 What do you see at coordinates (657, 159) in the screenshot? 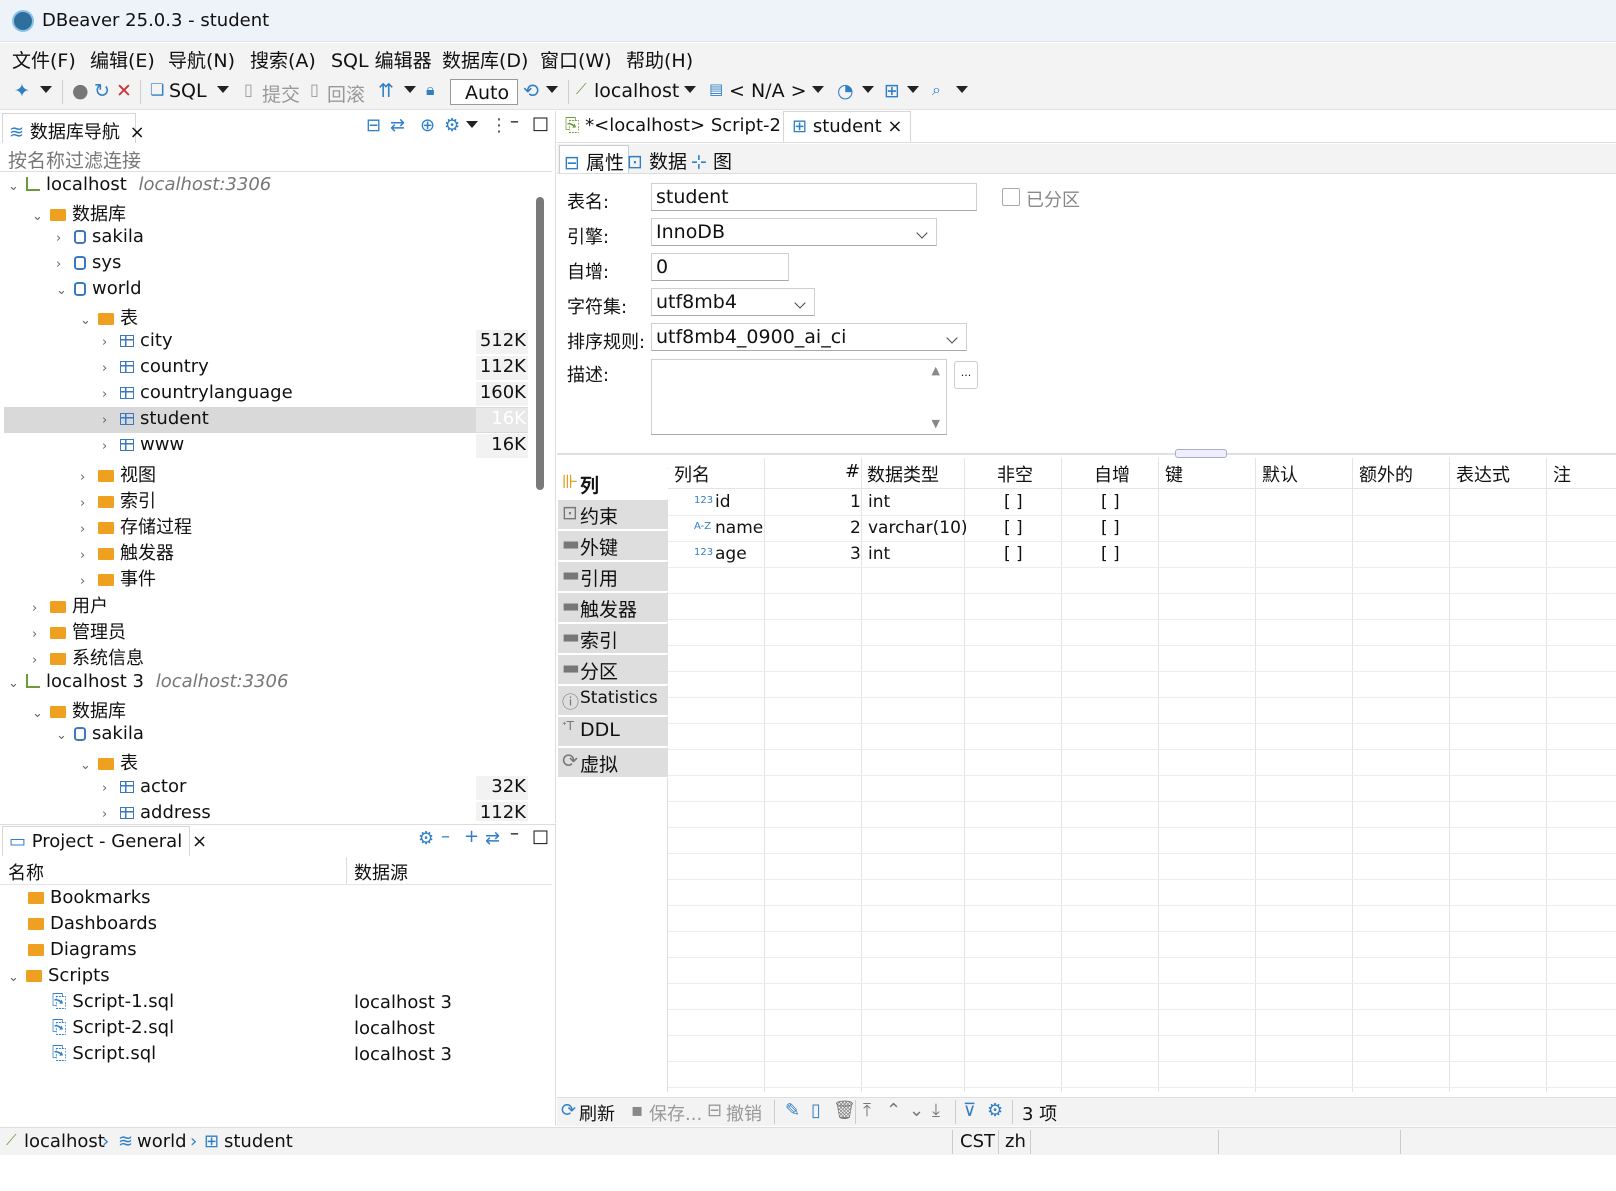
I see `subtab-data: ⊡ 数据` at bounding box center [657, 159].